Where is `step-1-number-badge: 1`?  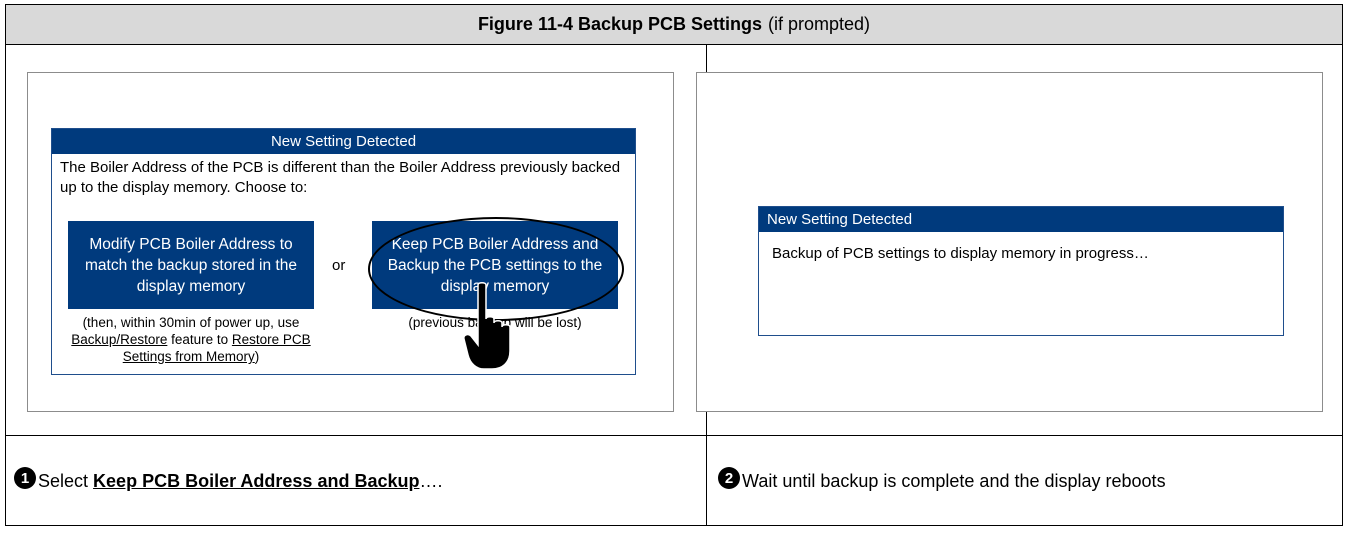 step-1-number-badge: 1 is located at coordinates (25, 478).